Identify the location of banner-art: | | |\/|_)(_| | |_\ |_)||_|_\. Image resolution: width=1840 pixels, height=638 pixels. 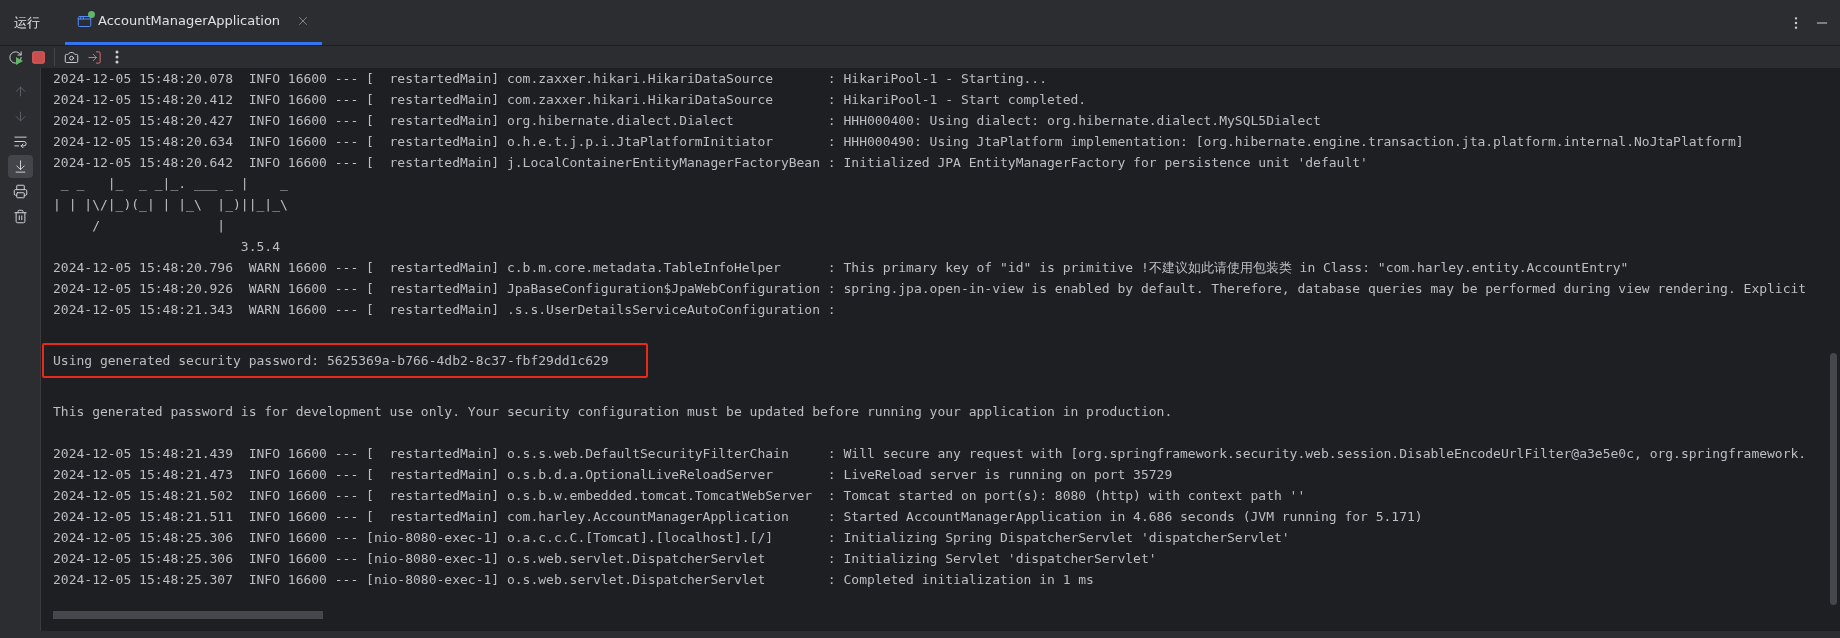
(170, 205).